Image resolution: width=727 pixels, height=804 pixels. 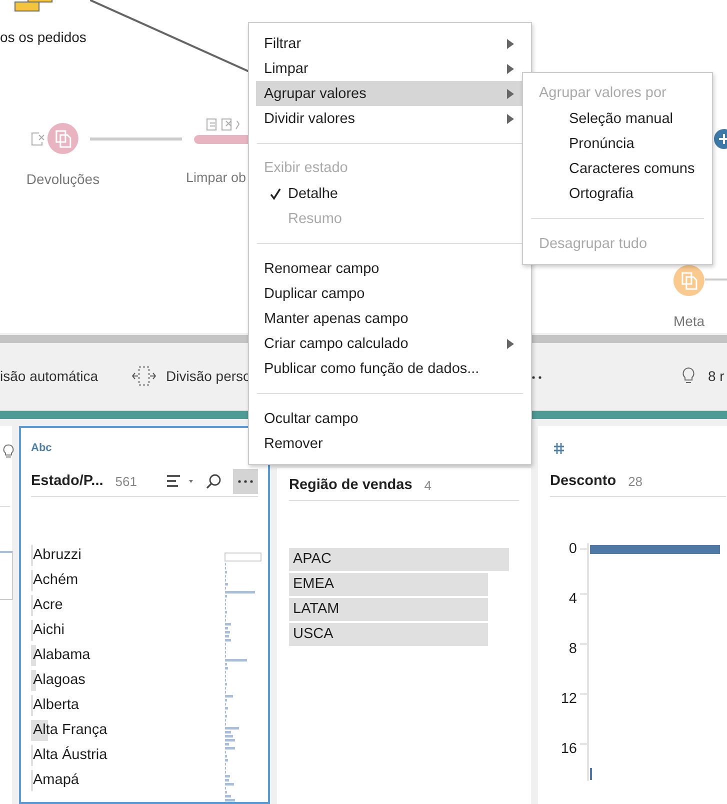 What do you see at coordinates (632, 615) in the screenshot?
I see `profile-card: Desconto 28 0 4 8 12 16` at bounding box center [632, 615].